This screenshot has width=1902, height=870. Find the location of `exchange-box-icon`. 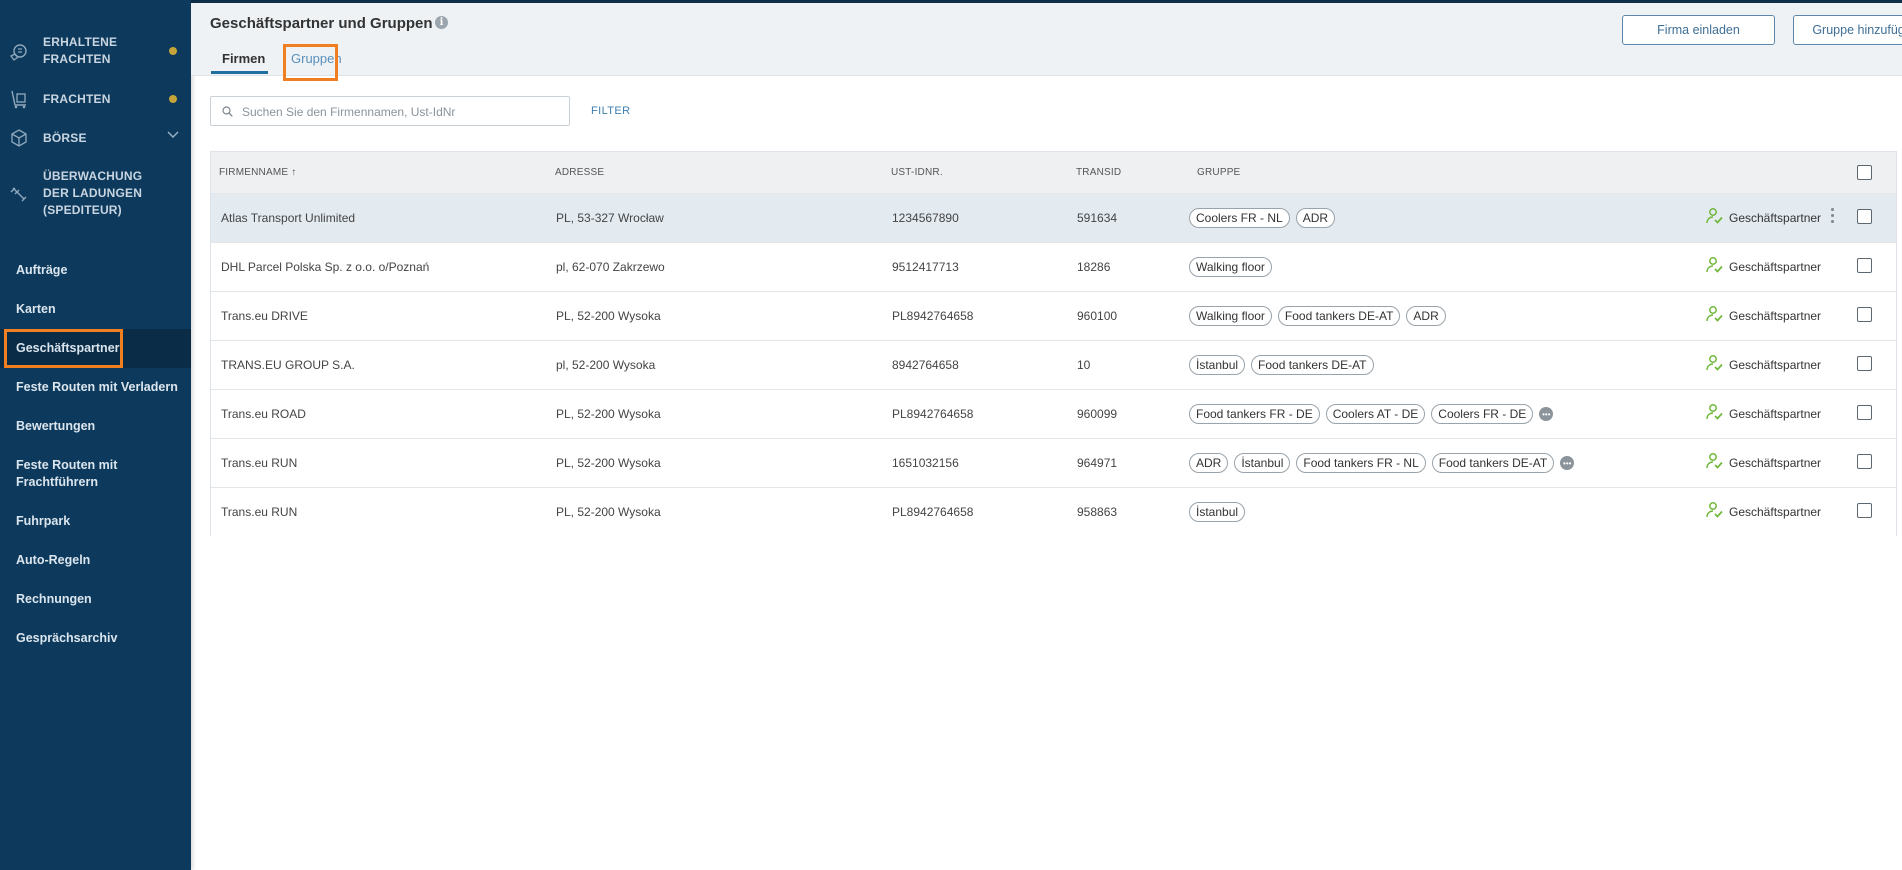

exchange-box-icon is located at coordinates (19, 138).